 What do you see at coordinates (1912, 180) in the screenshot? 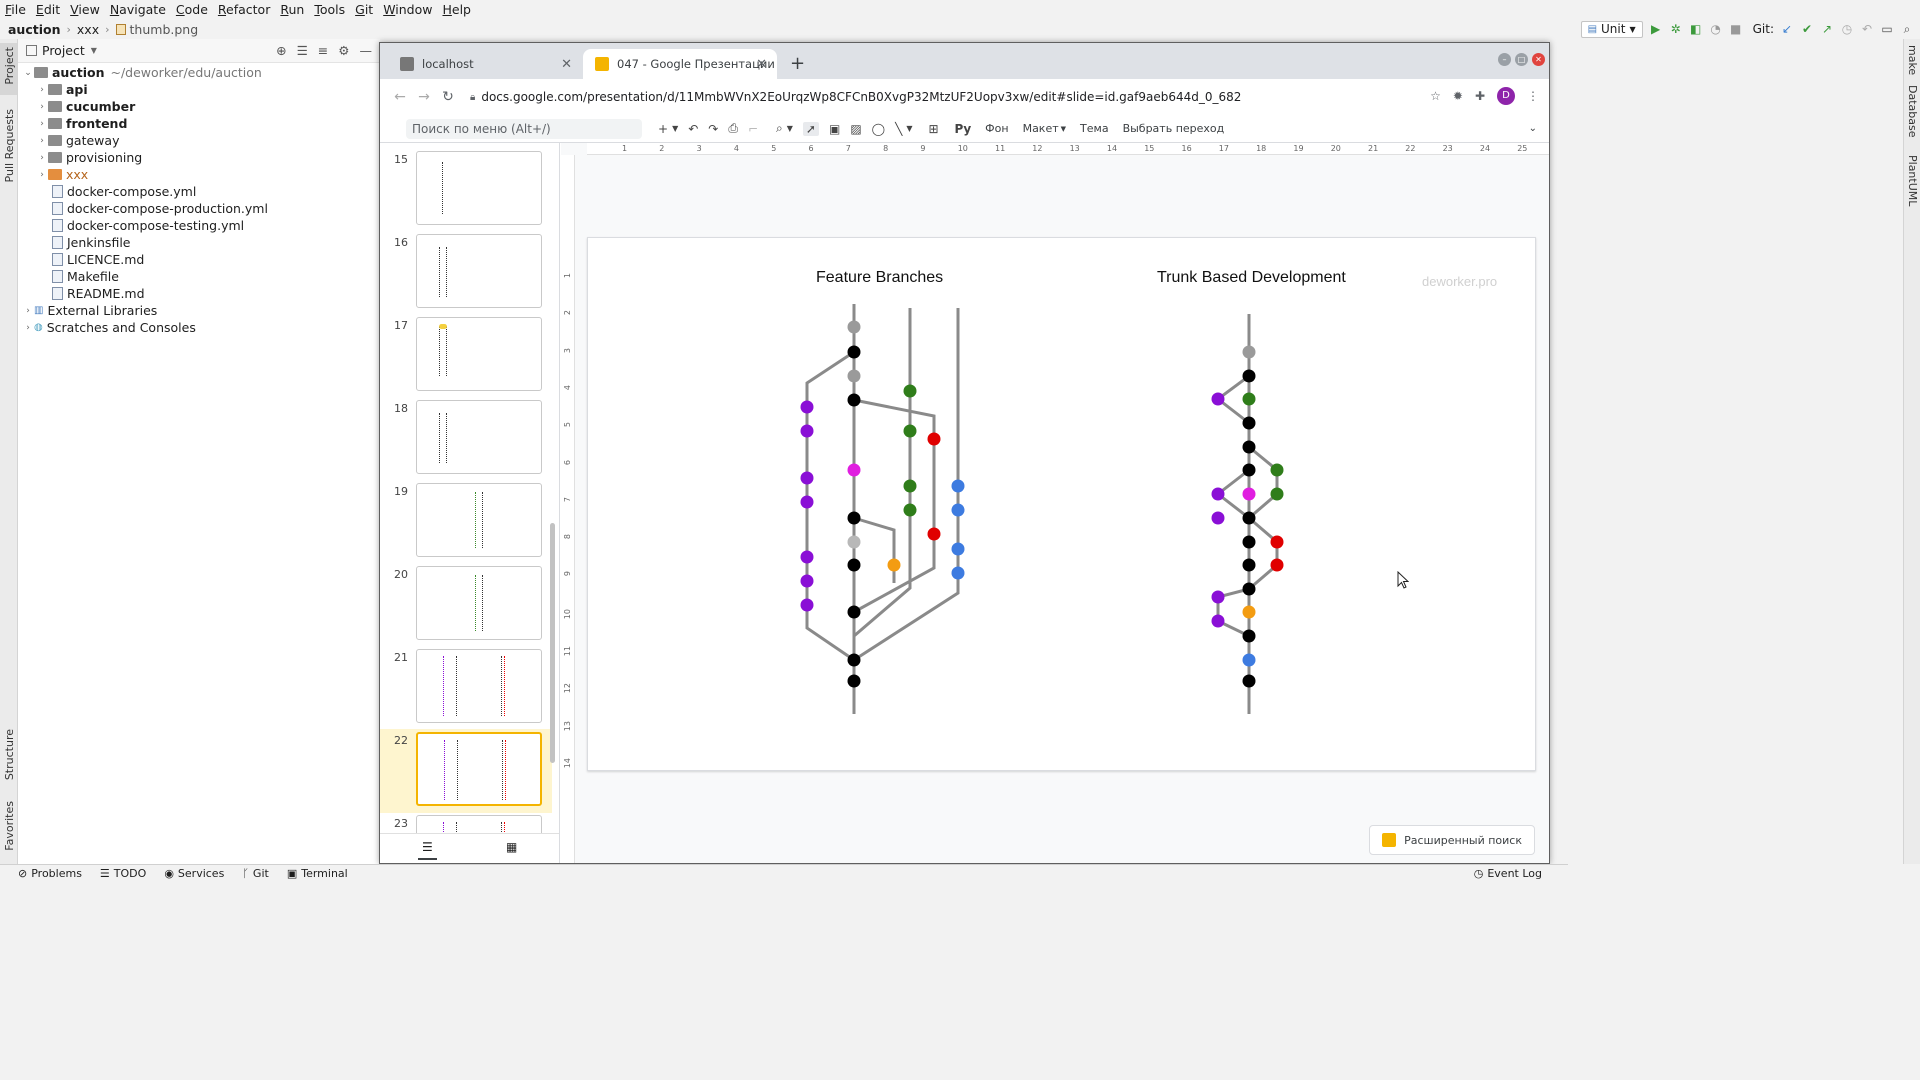
I see `tool-tab-plantuml: PlantUML` at bounding box center [1912, 180].